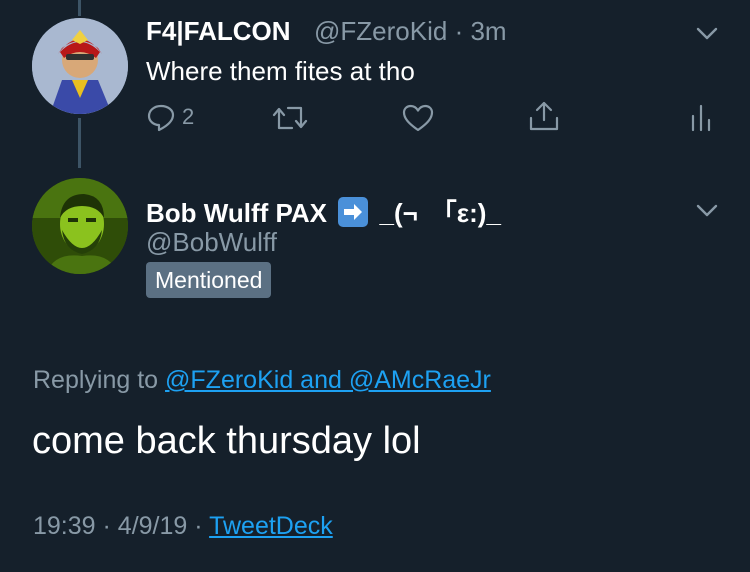 Image resolution: width=750 pixels, height=572 pixels. I want to click on analytics-icon, so click(701, 118).